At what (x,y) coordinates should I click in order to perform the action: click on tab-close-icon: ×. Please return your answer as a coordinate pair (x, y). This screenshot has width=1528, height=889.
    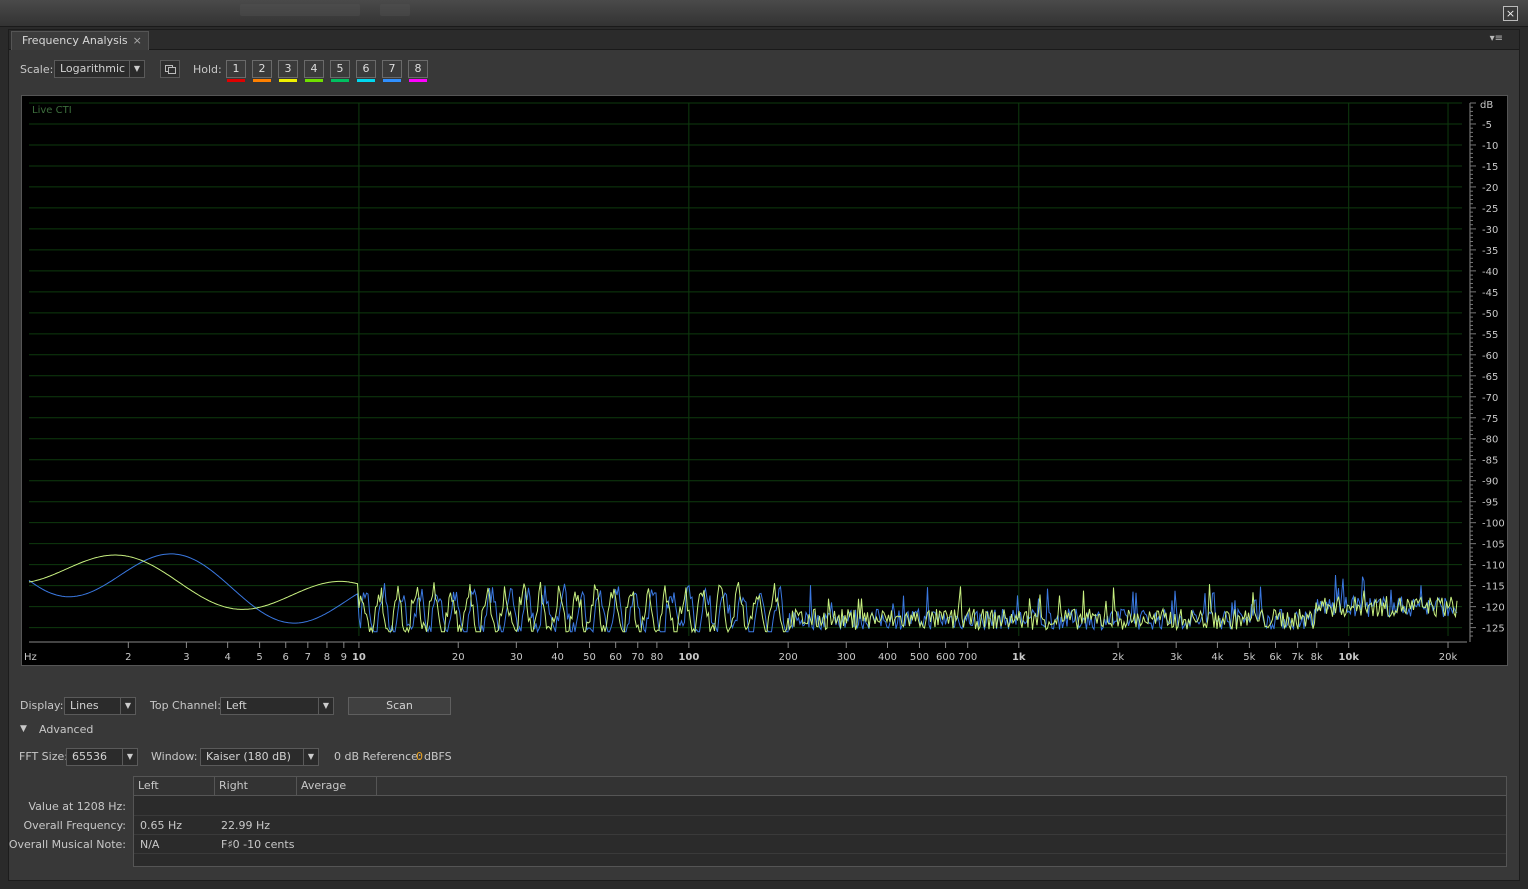
    Looking at the image, I should click on (137, 40).